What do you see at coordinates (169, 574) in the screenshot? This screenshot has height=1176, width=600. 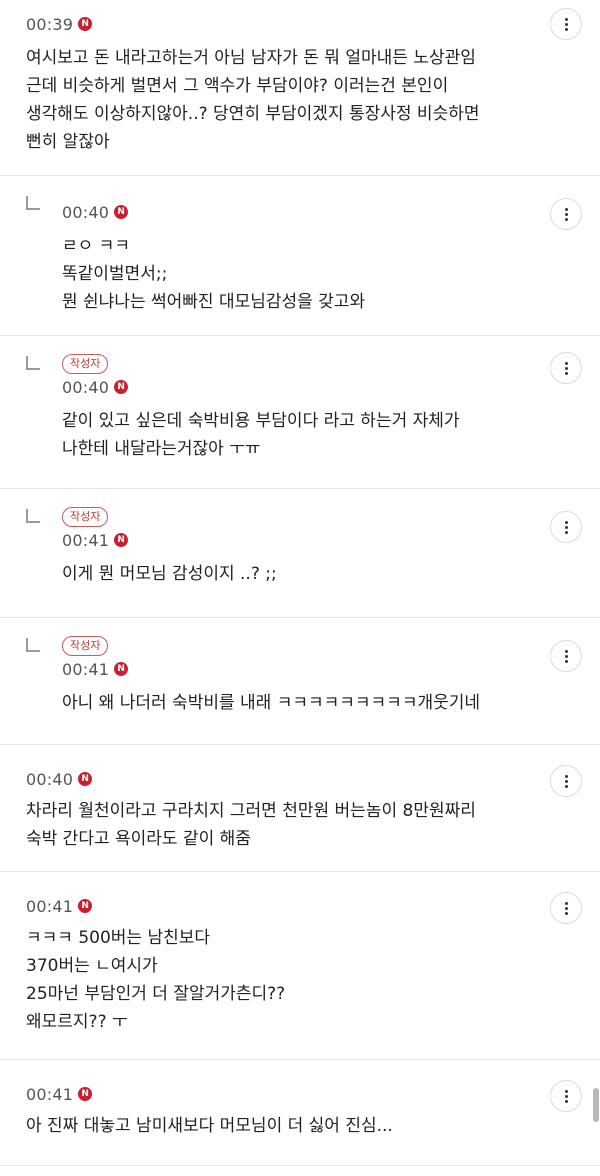 I see `comment-line: 이게 뭔 머모님 감성이지 ..? ;;` at bounding box center [169, 574].